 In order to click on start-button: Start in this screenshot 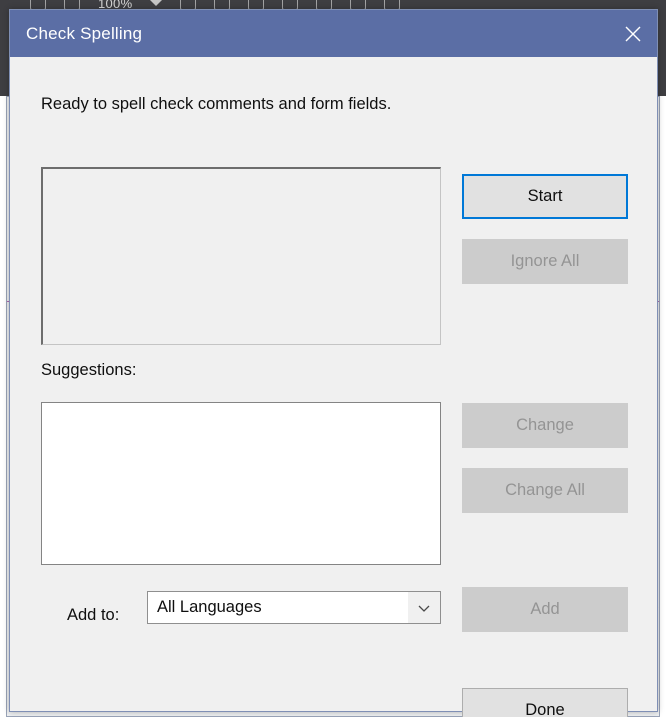, I will do `click(545, 196)`.